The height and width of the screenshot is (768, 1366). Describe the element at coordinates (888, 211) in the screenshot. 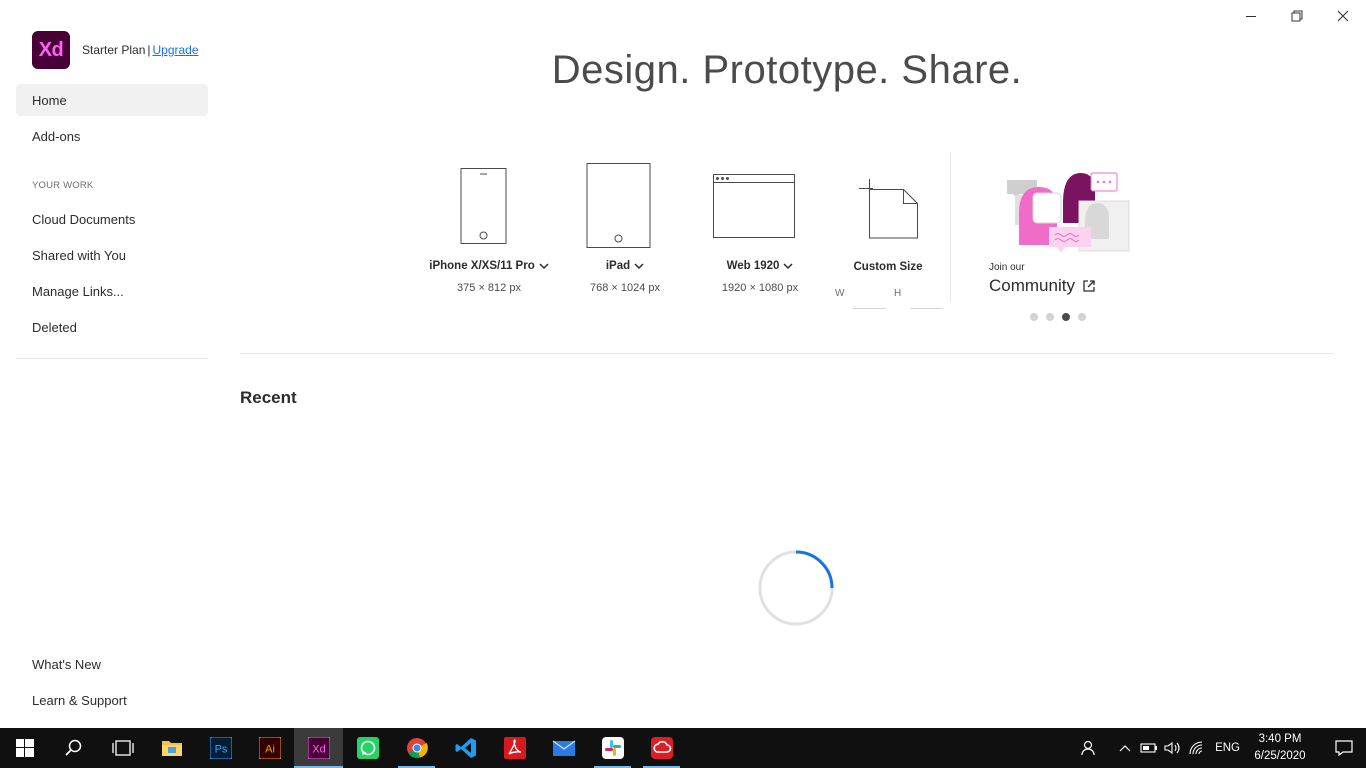

I see `preset-custom: Custom Size` at that location.